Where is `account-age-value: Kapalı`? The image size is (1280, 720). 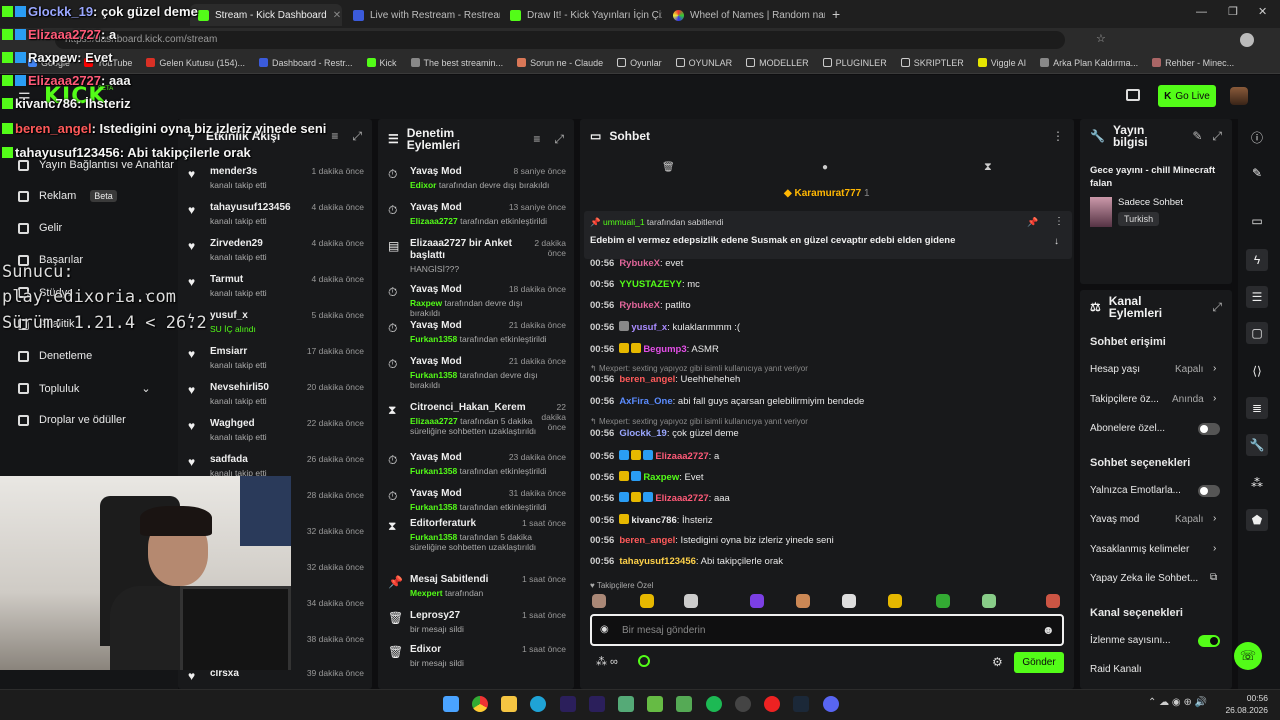
account-age-value: Kapalı is located at coordinates (1189, 369).